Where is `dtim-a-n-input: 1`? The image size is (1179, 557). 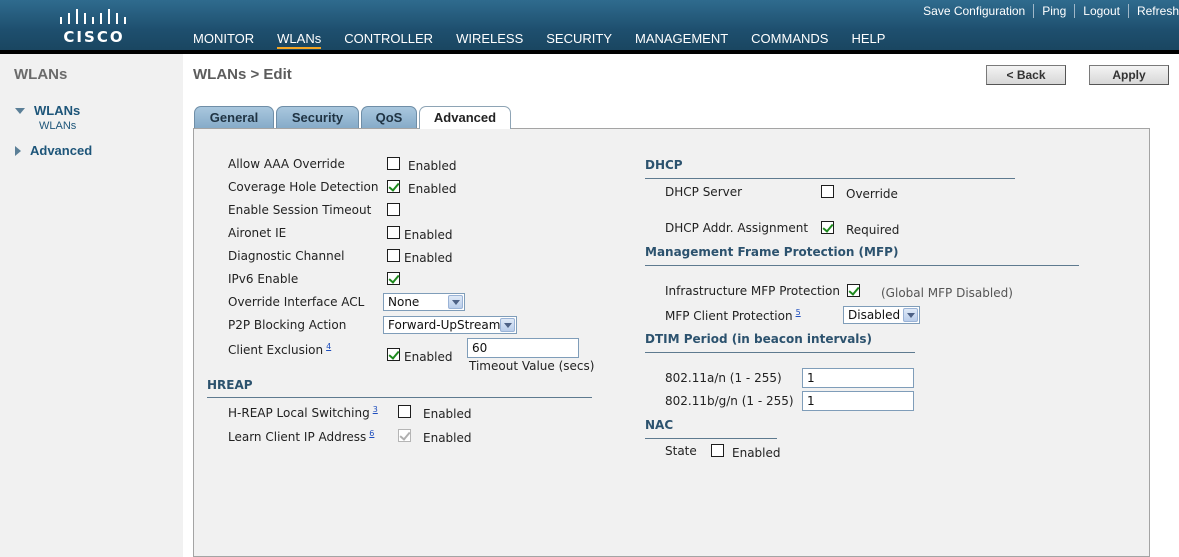
dtim-a-n-input: 1 is located at coordinates (858, 378).